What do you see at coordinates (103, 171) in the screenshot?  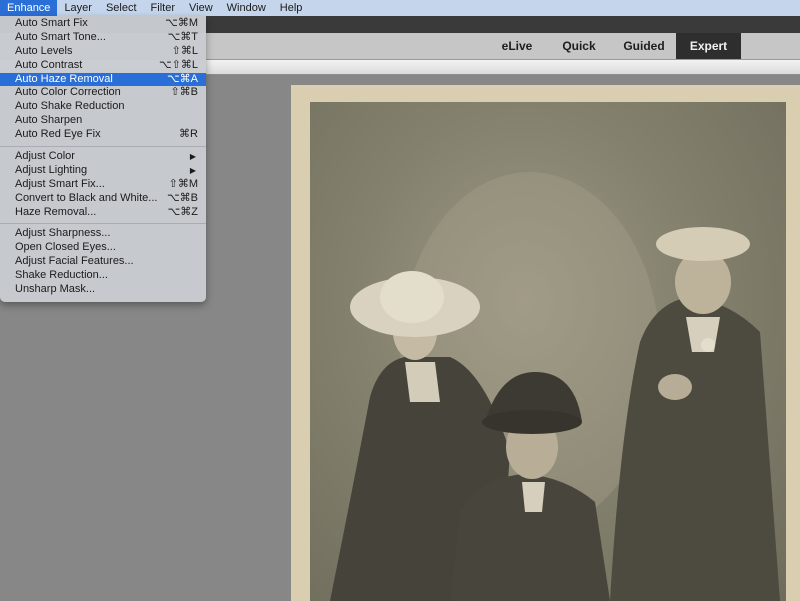 I see `menu-item-adjust-lighting: Adjust Lighting ▶` at bounding box center [103, 171].